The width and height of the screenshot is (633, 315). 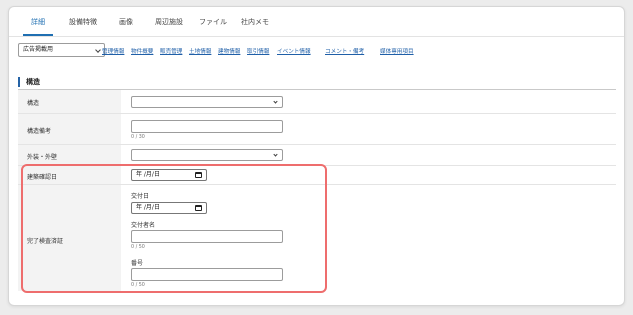 I want to click on row-label-cell: 構造, so click(x=69, y=101).